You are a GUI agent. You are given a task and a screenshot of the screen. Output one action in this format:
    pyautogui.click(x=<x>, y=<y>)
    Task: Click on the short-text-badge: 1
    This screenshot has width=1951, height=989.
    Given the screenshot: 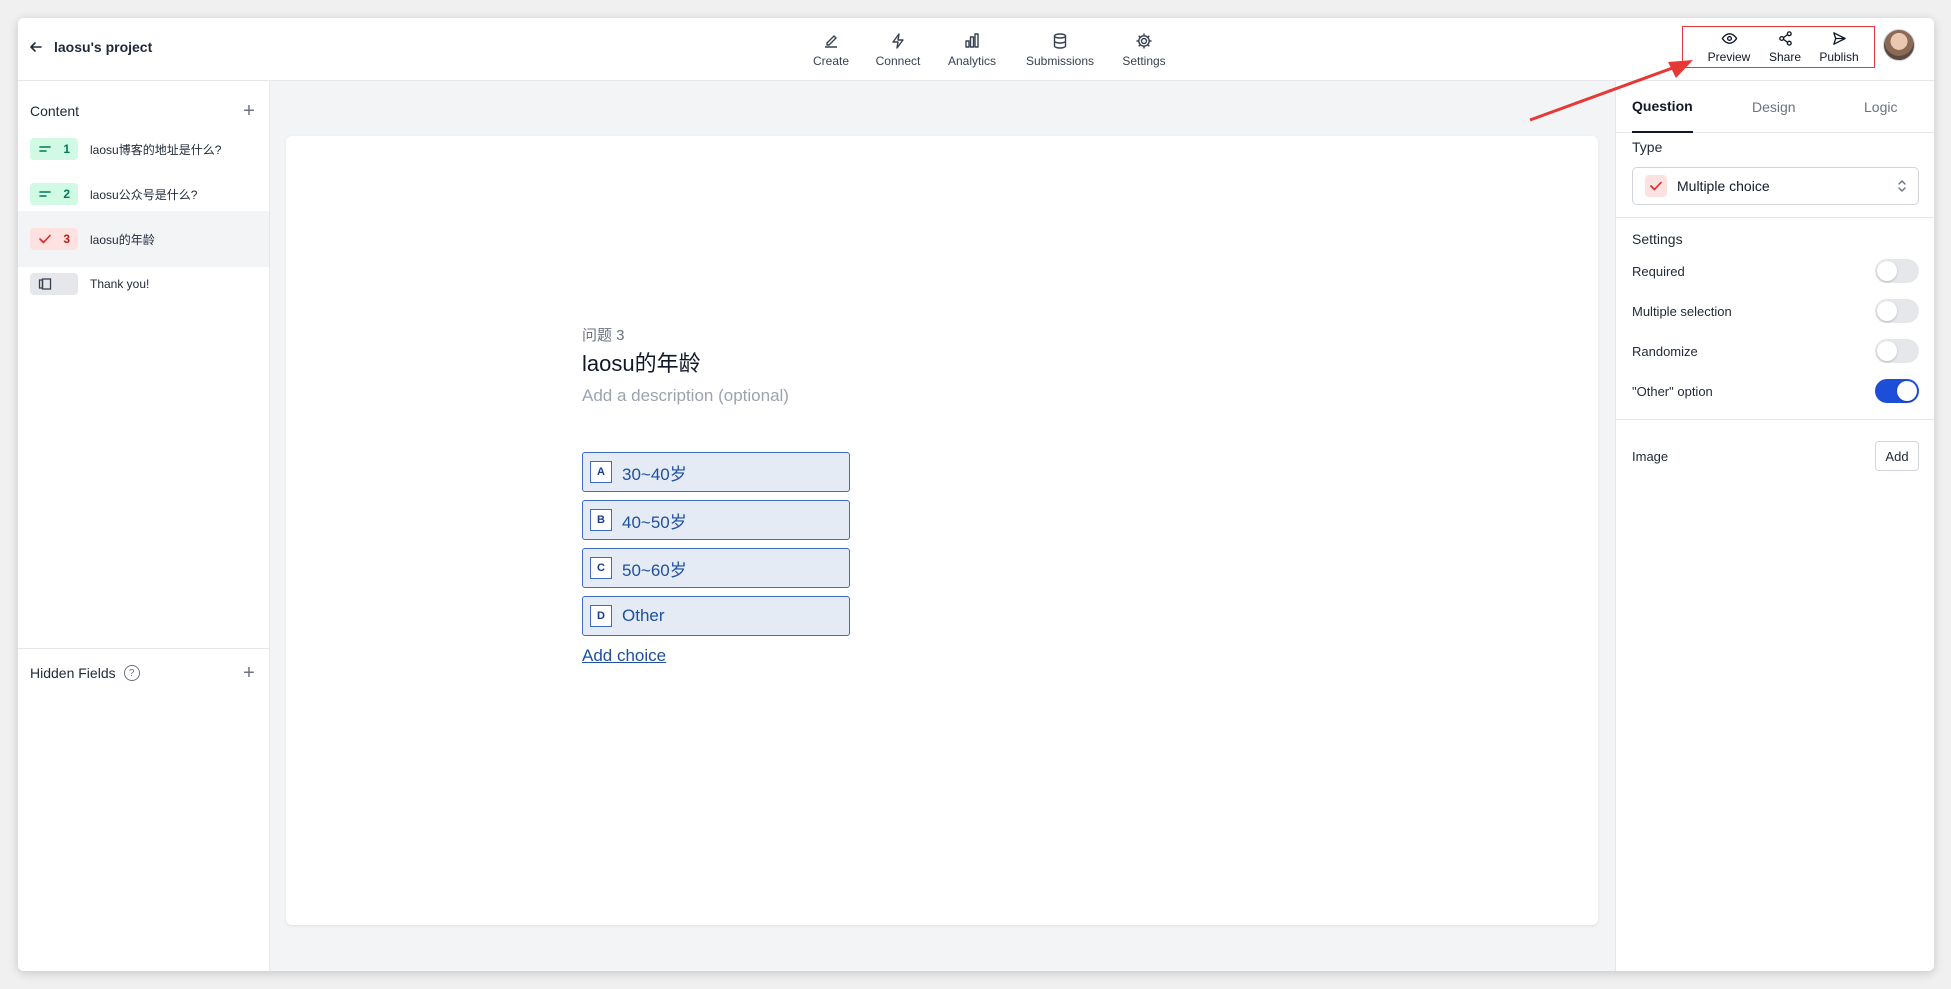 What is the action you would take?
    pyautogui.click(x=54, y=149)
    